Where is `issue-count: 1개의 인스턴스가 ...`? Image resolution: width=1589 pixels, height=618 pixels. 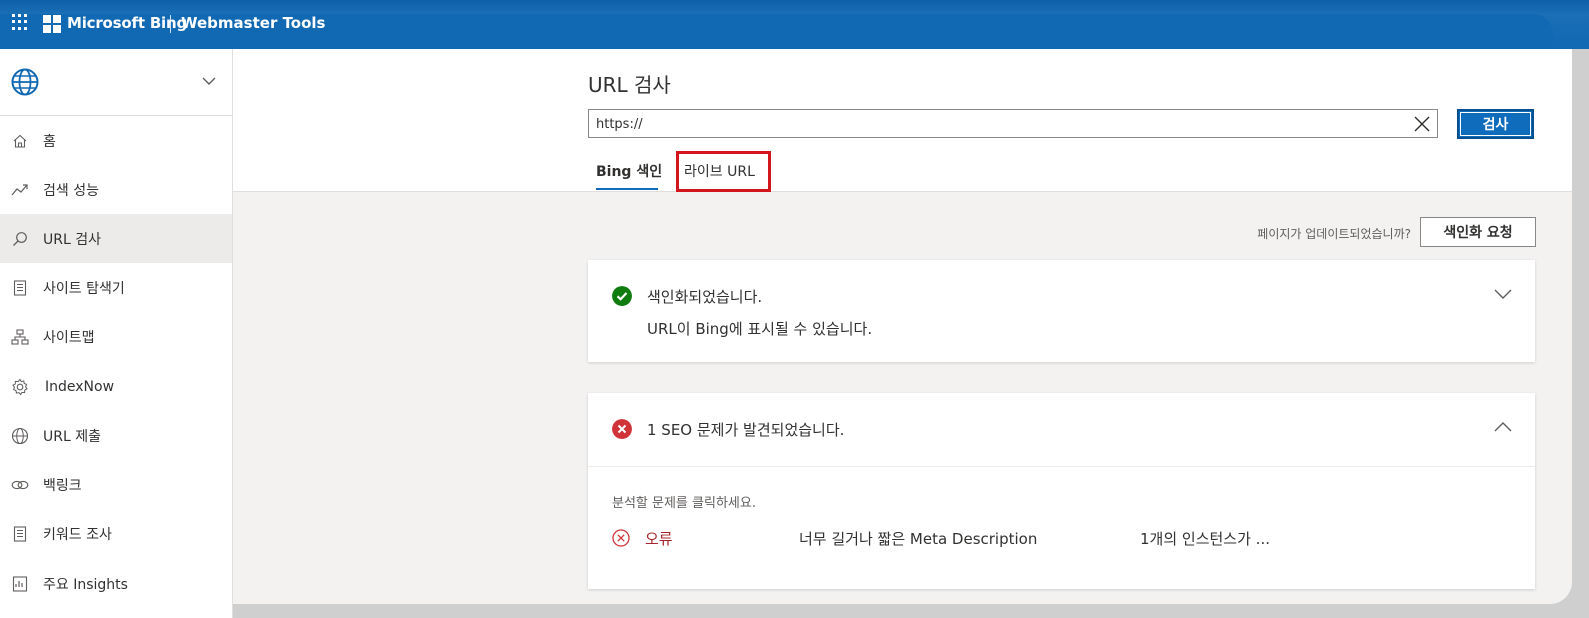
issue-count: 1개의 인스턴스가 ... is located at coordinates (1205, 538).